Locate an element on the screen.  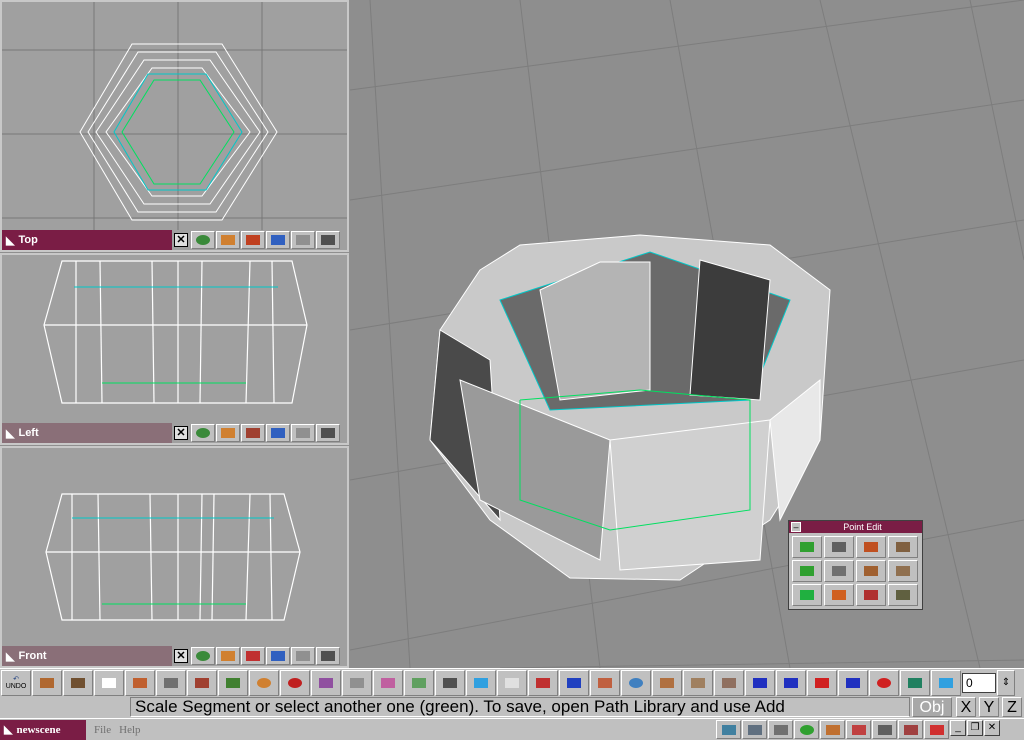
menu-help: Help is located at coordinates (129, 730).